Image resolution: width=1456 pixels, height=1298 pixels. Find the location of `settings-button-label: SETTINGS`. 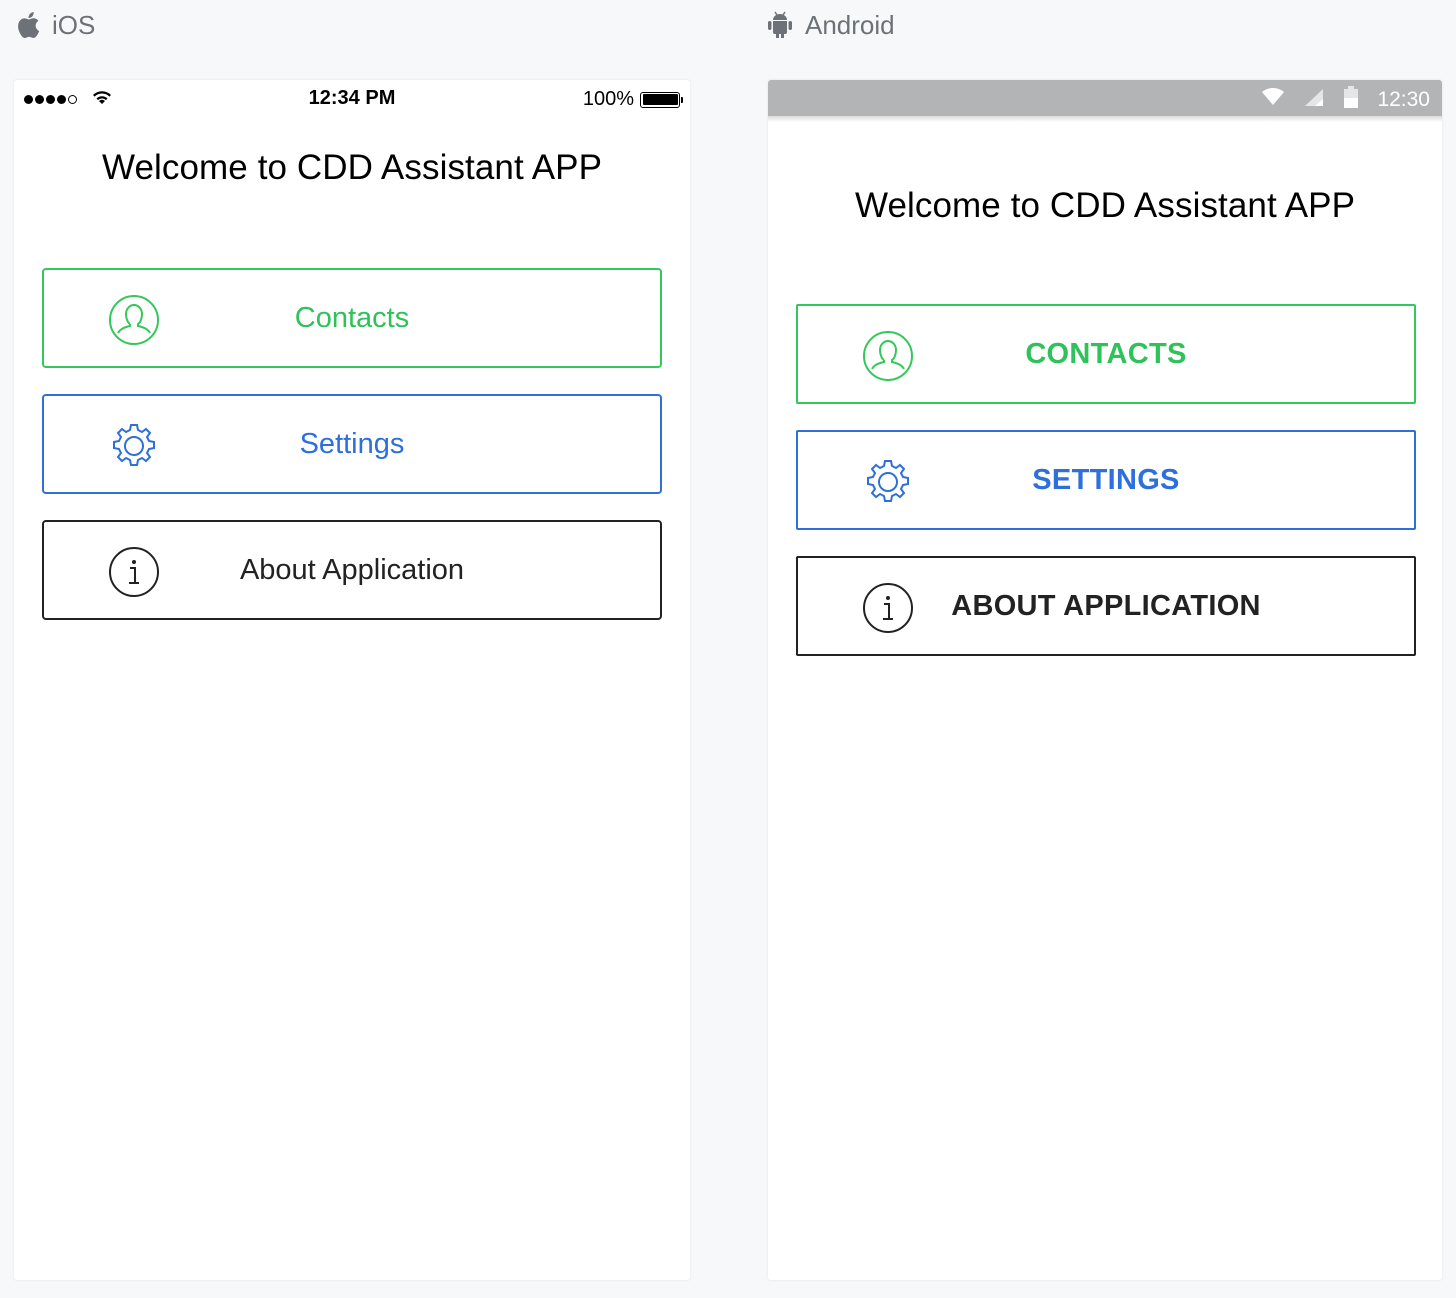

settings-button-label: SETTINGS is located at coordinates (1106, 480).